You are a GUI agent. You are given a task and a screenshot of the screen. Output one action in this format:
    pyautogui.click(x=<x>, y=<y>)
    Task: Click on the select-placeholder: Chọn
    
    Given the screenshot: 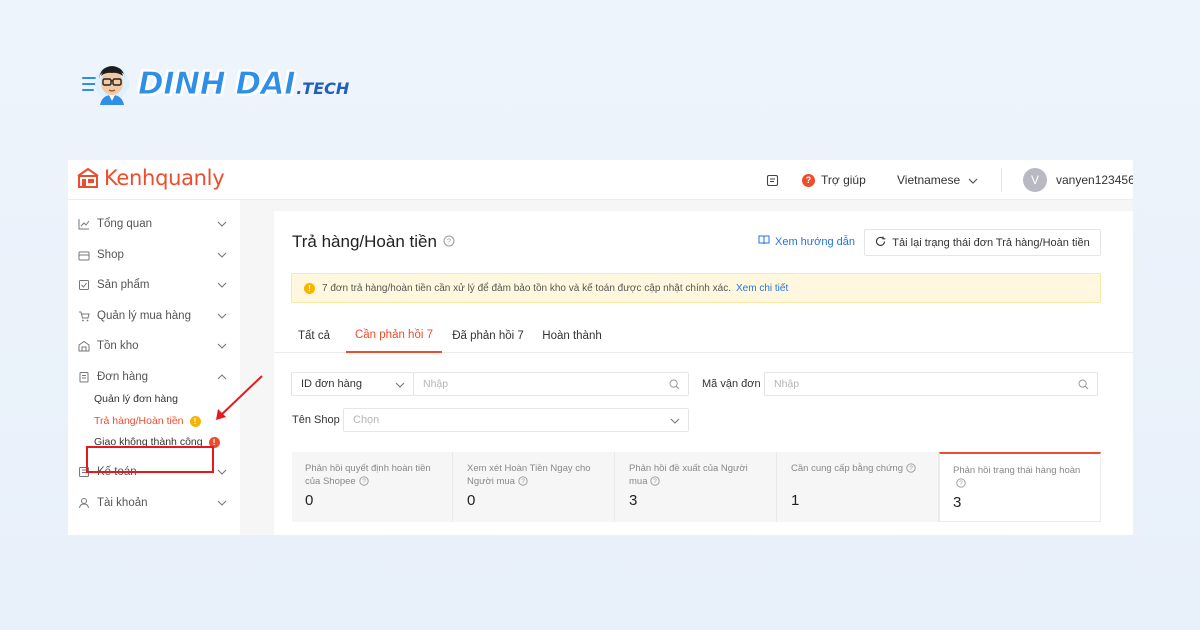 What is the action you would take?
    pyautogui.click(x=366, y=420)
    